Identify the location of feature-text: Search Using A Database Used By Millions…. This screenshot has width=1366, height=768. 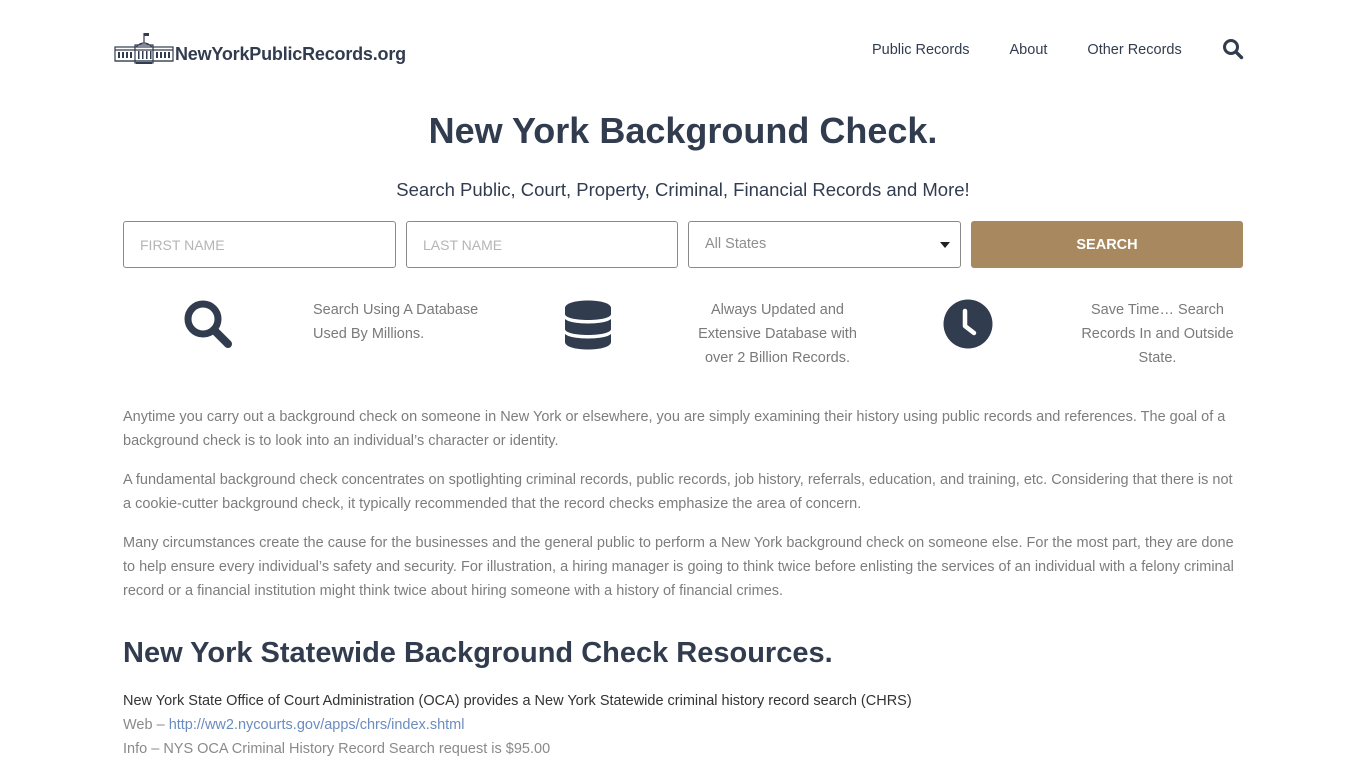
(396, 322).